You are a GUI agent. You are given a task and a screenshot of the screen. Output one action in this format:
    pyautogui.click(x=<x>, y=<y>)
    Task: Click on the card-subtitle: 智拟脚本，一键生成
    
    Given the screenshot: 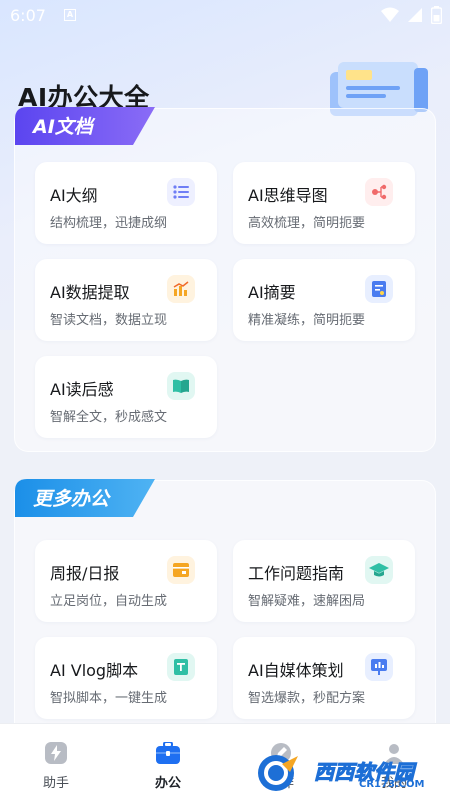 What is the action you would take?
    pyautogui.click(x=109, y=698)
    